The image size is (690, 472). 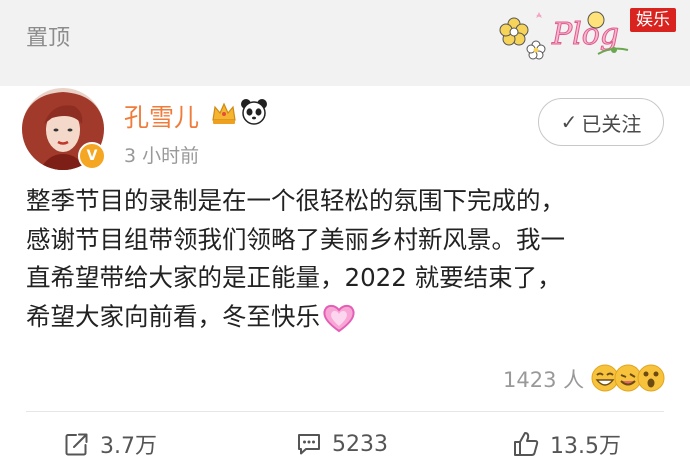 What do you see at coordinates (514, 31) in the screenshot?
I see `flower-icon` at bounding box center [514, 31].